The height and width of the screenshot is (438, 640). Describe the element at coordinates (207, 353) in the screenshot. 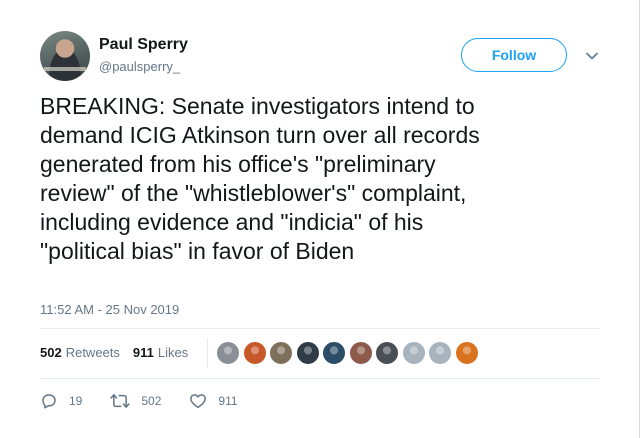

I see `stats-separator` at that location.